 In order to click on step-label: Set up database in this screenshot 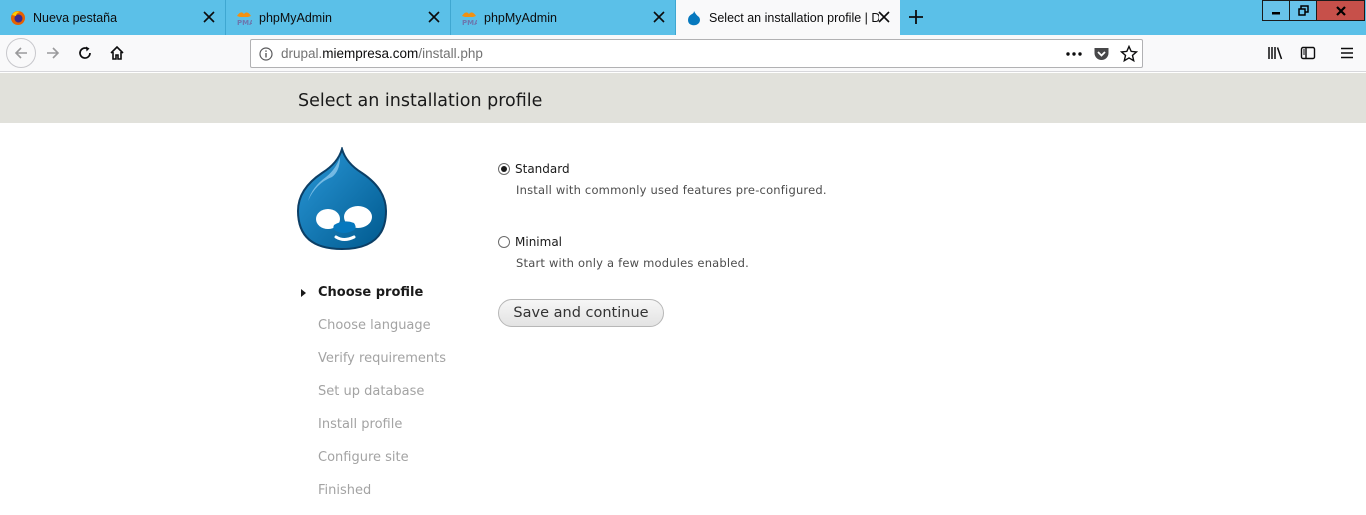, I will do `click(371, 391)`.